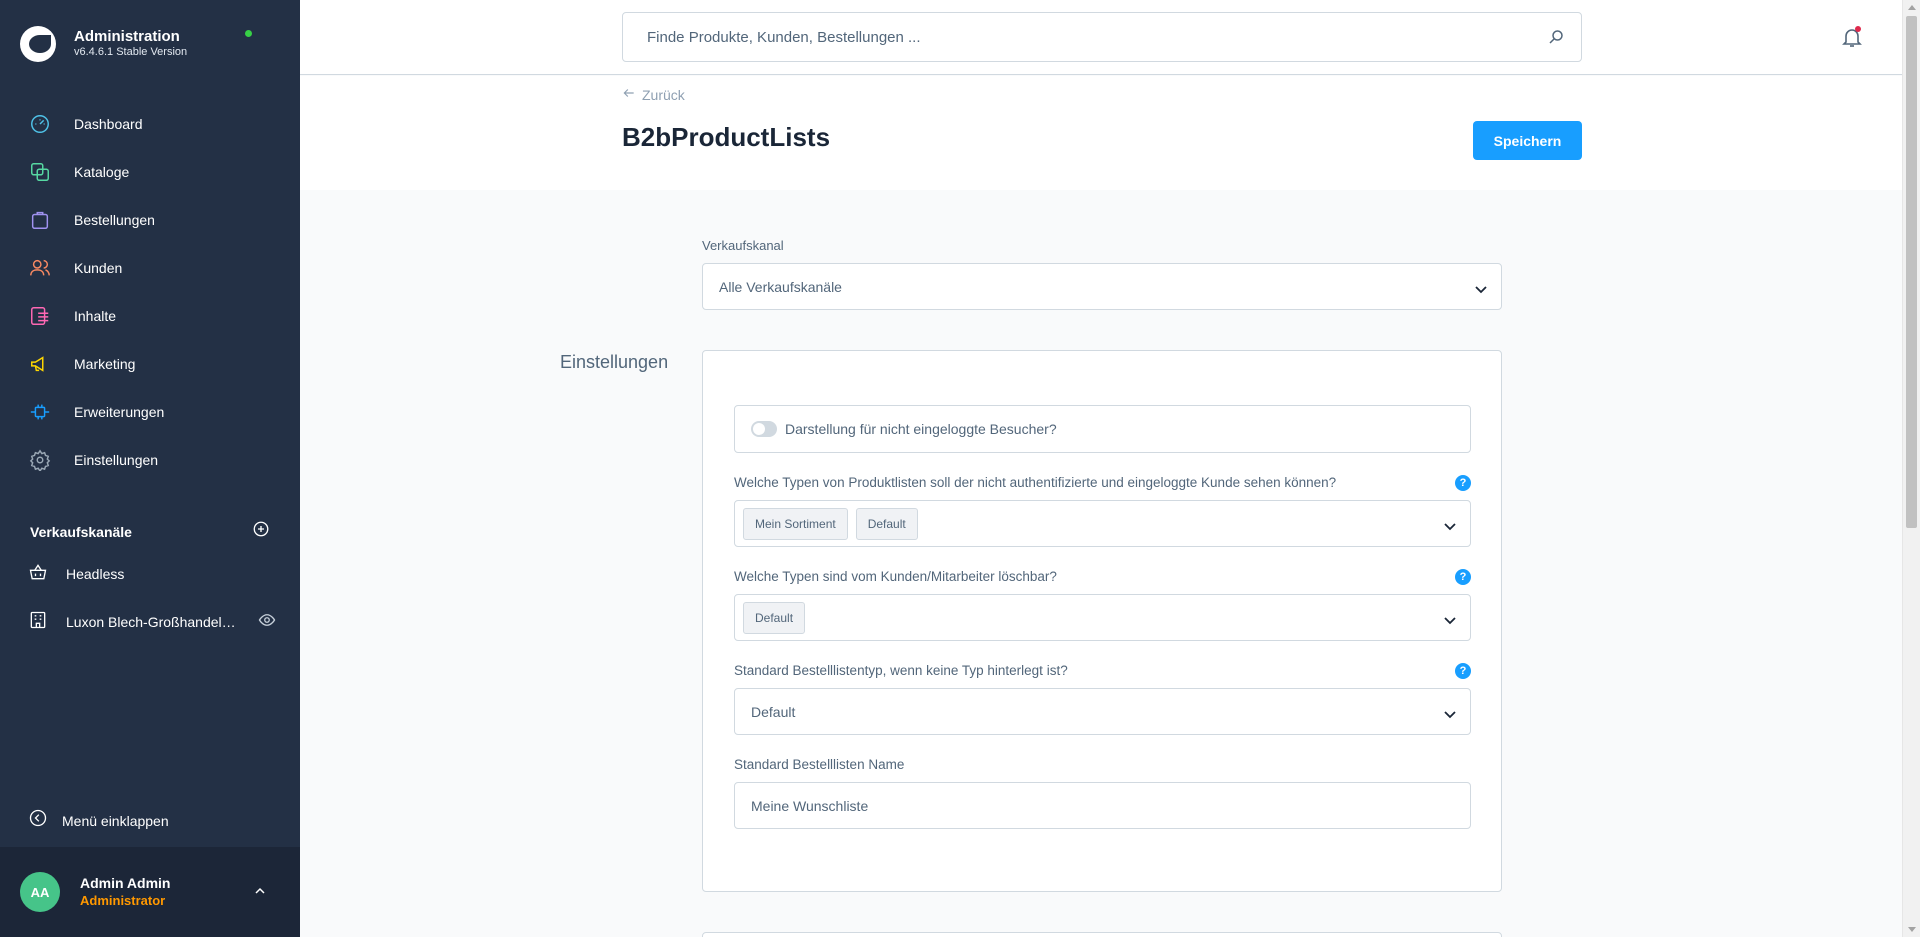 This screenshot has width=1920, height=937. Describe the element at coordinates (1110, 805) in the screenshot. I see `default-list-name-input` at that location.